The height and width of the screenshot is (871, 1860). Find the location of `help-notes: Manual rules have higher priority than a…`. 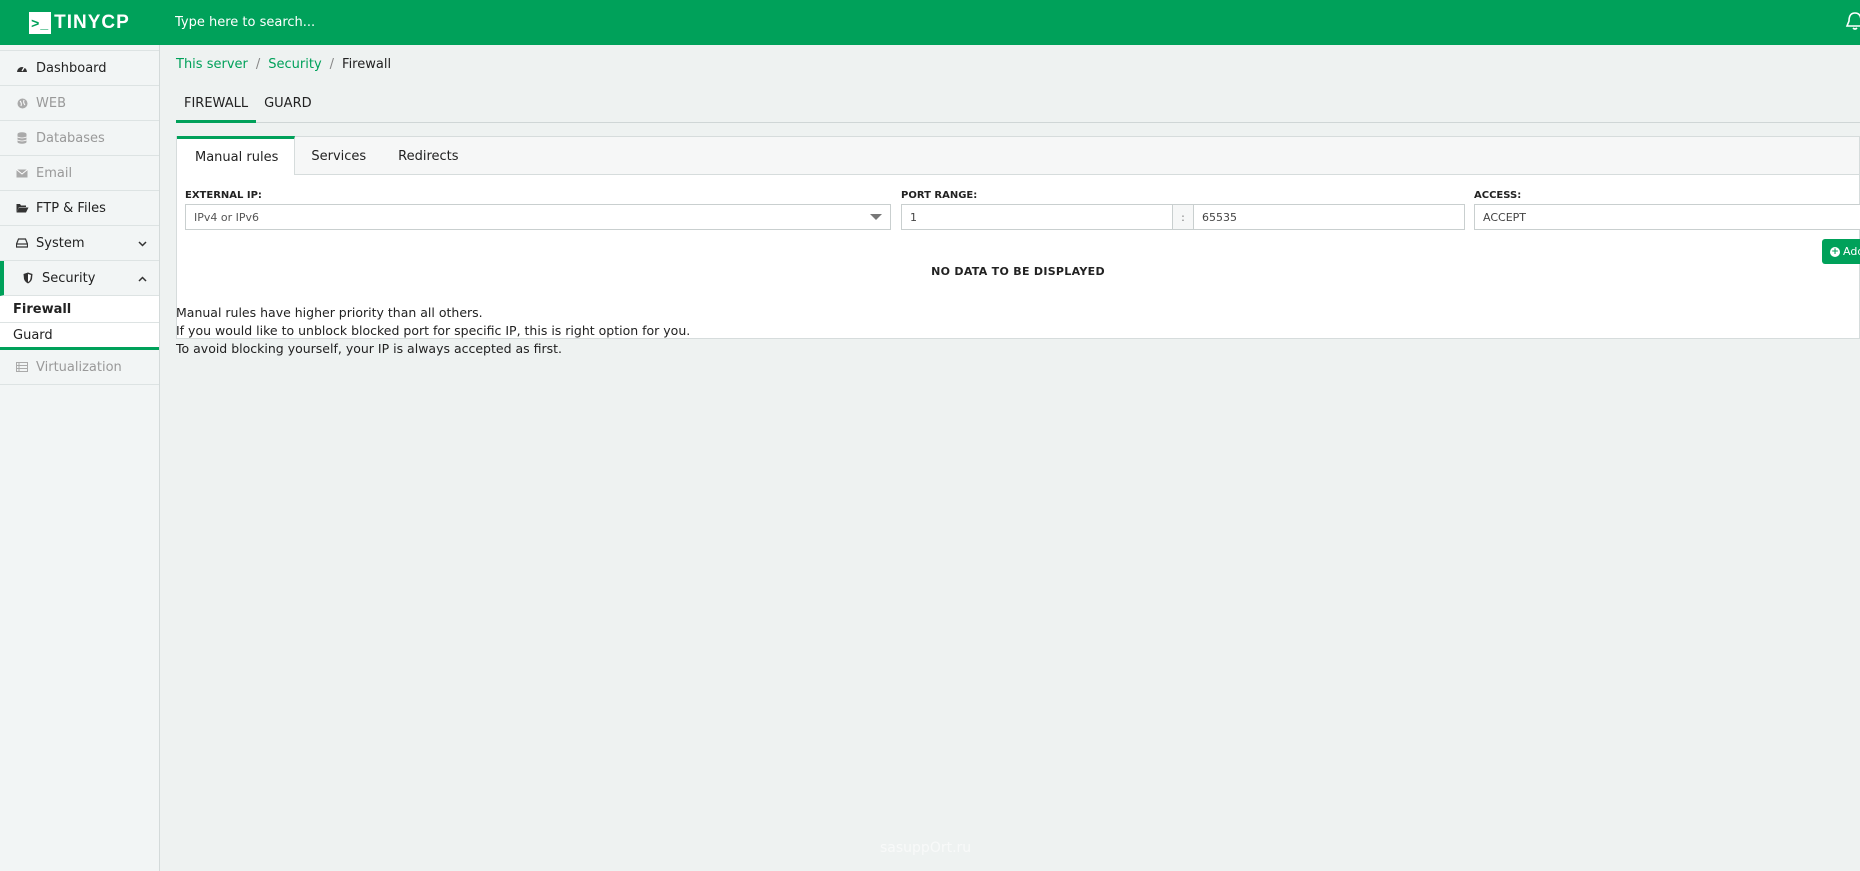

help-notes: Manual rules have higher priority than a… is located at coordinates (433, 331).